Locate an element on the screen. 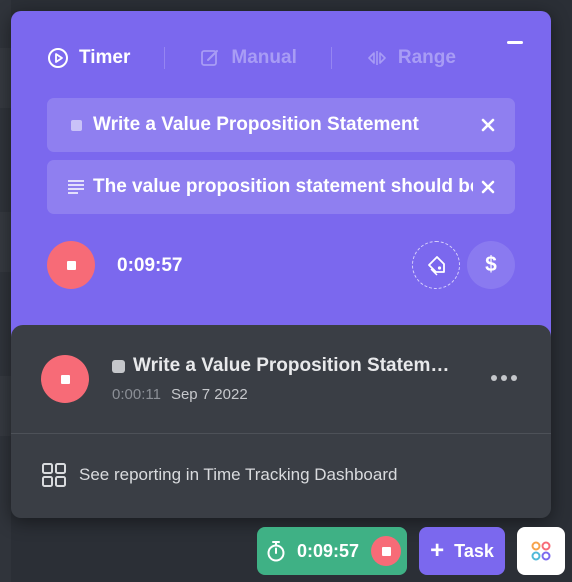 Image resolution: width=572 pixels, height=582 pixels. task-field: Write a Value Proposition Statement is located at coordinates (281, 125).